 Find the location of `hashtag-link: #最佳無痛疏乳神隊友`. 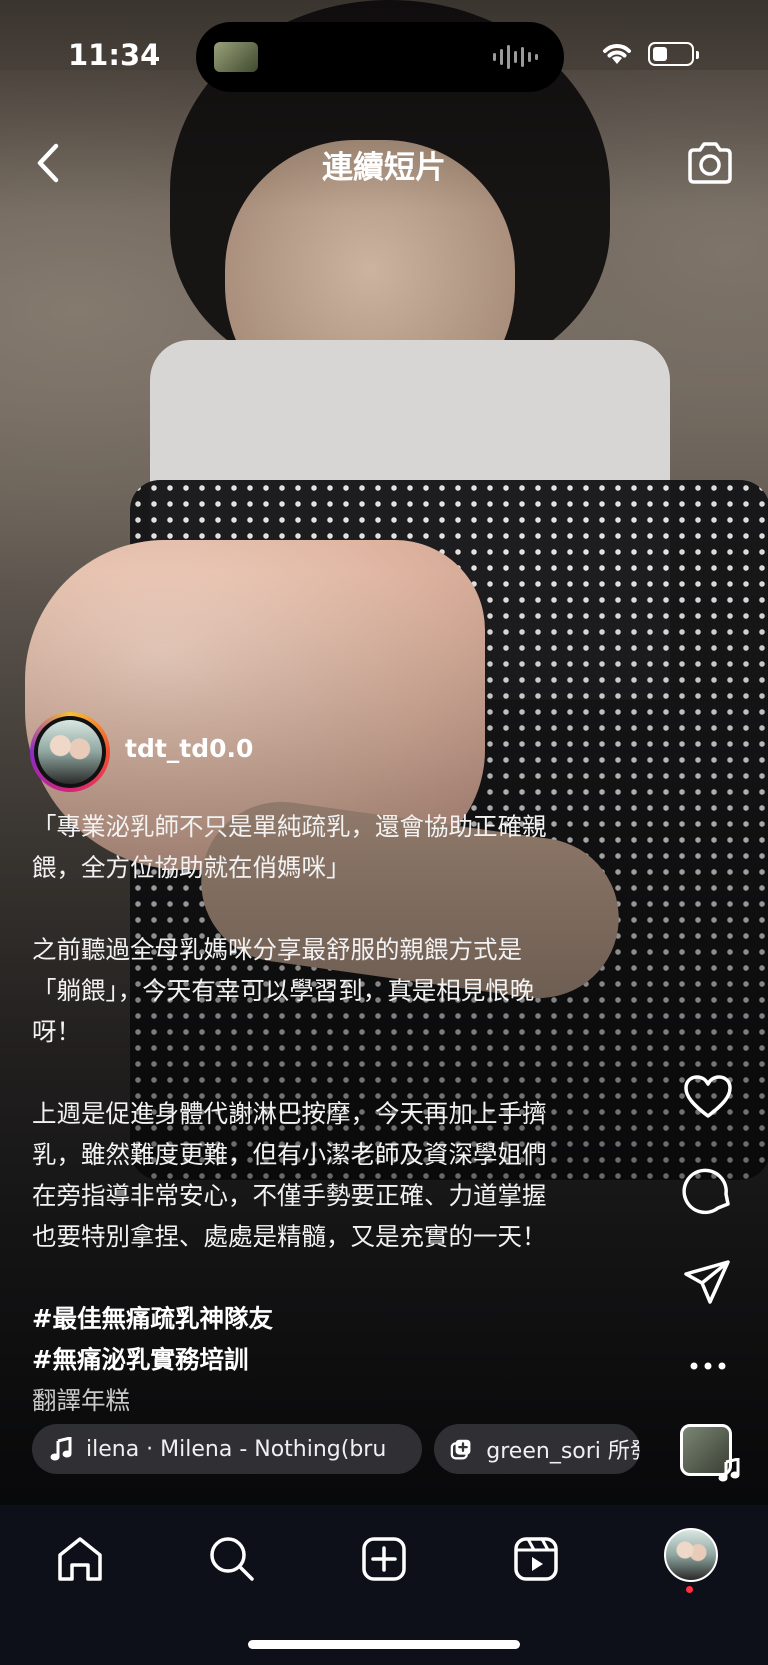

hashtag-link: #最佳無痛疏乳神隊友 is located at coordinates (332, 1318).